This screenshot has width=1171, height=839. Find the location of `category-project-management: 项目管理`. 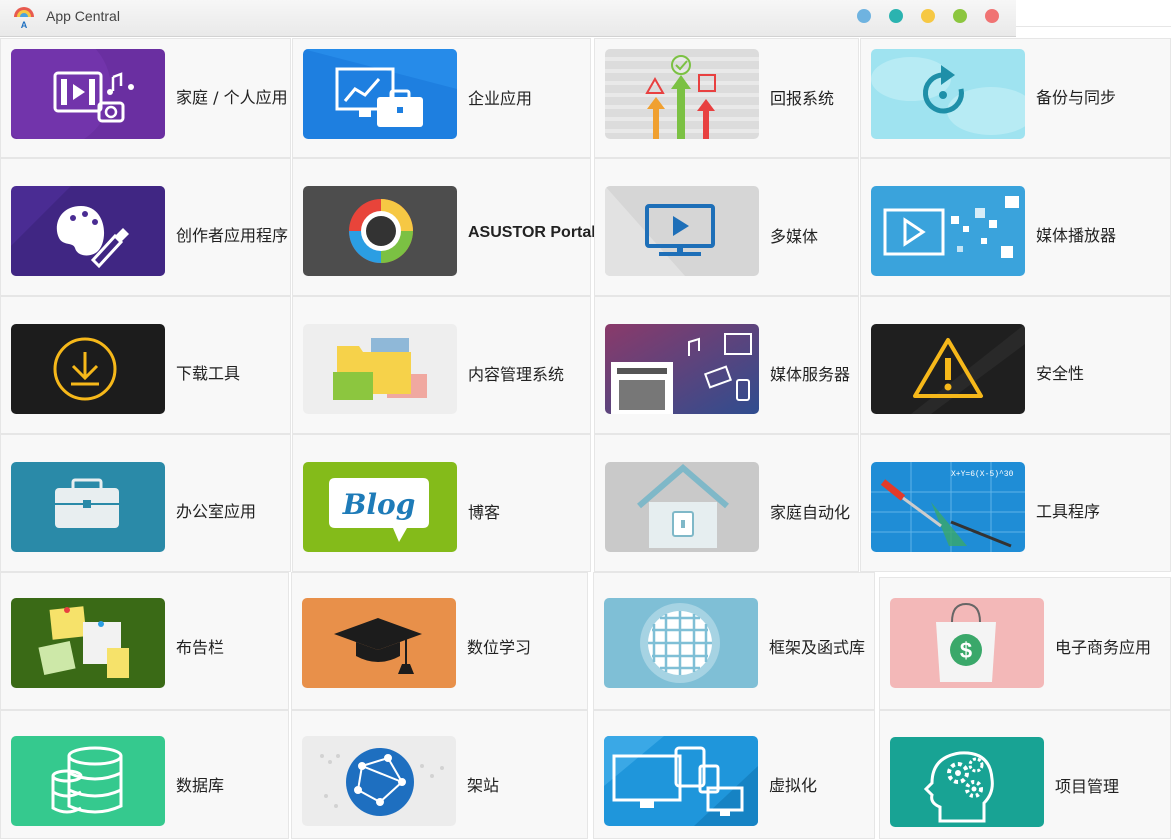

category-project-management: 项目管理 is located at coordinates (1025, 774).